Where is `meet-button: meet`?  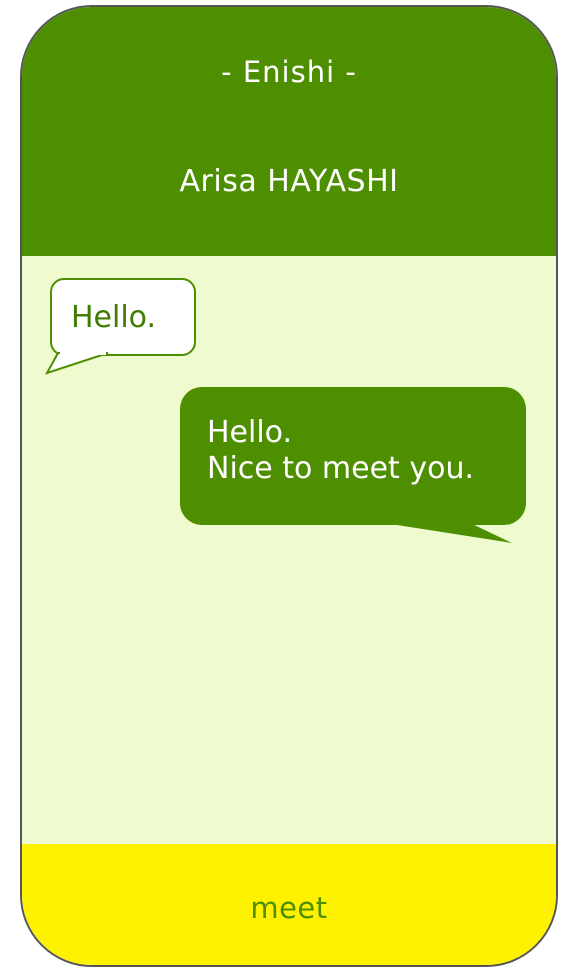
meet-button: meet is located at coordinates (289, 904).